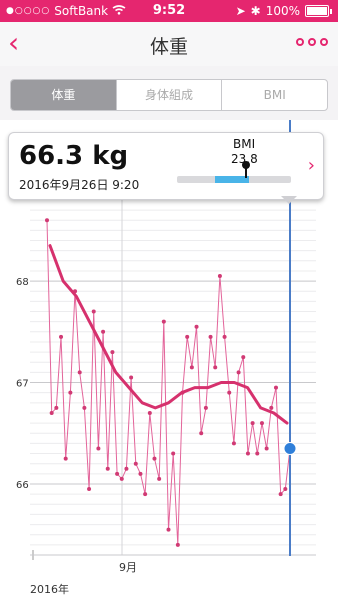  What do you see at coordinates (79, 185) in the screenshot?
I see `measurement-date: 2016年9月26日 9:20` at bounding box center [79, 185].